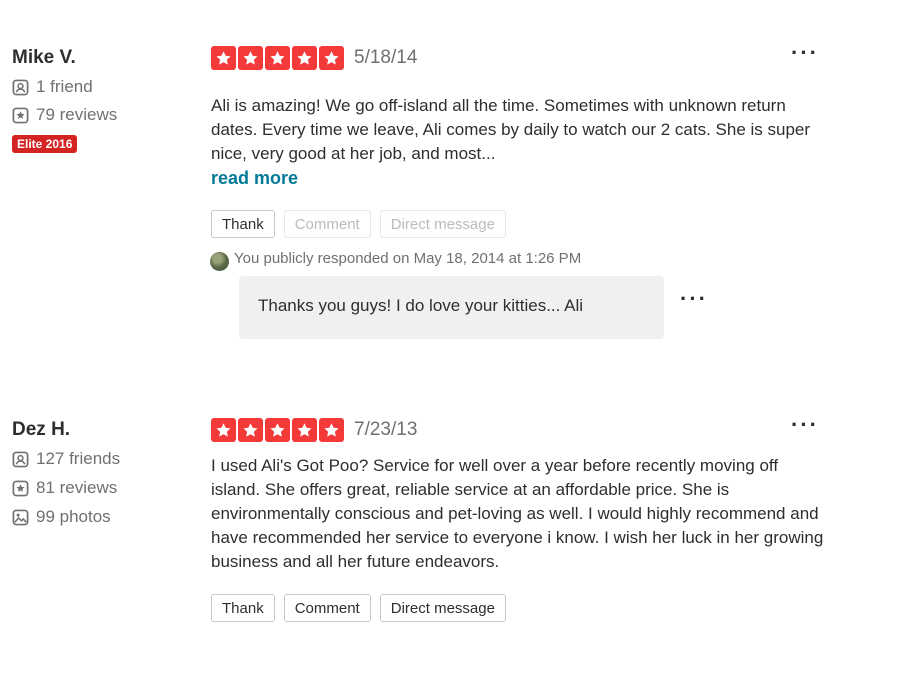  What do you see at coordinates (64, 86) in the screenshot?
I see `friends-count: 1 friend` at bounding box center [64, 86].